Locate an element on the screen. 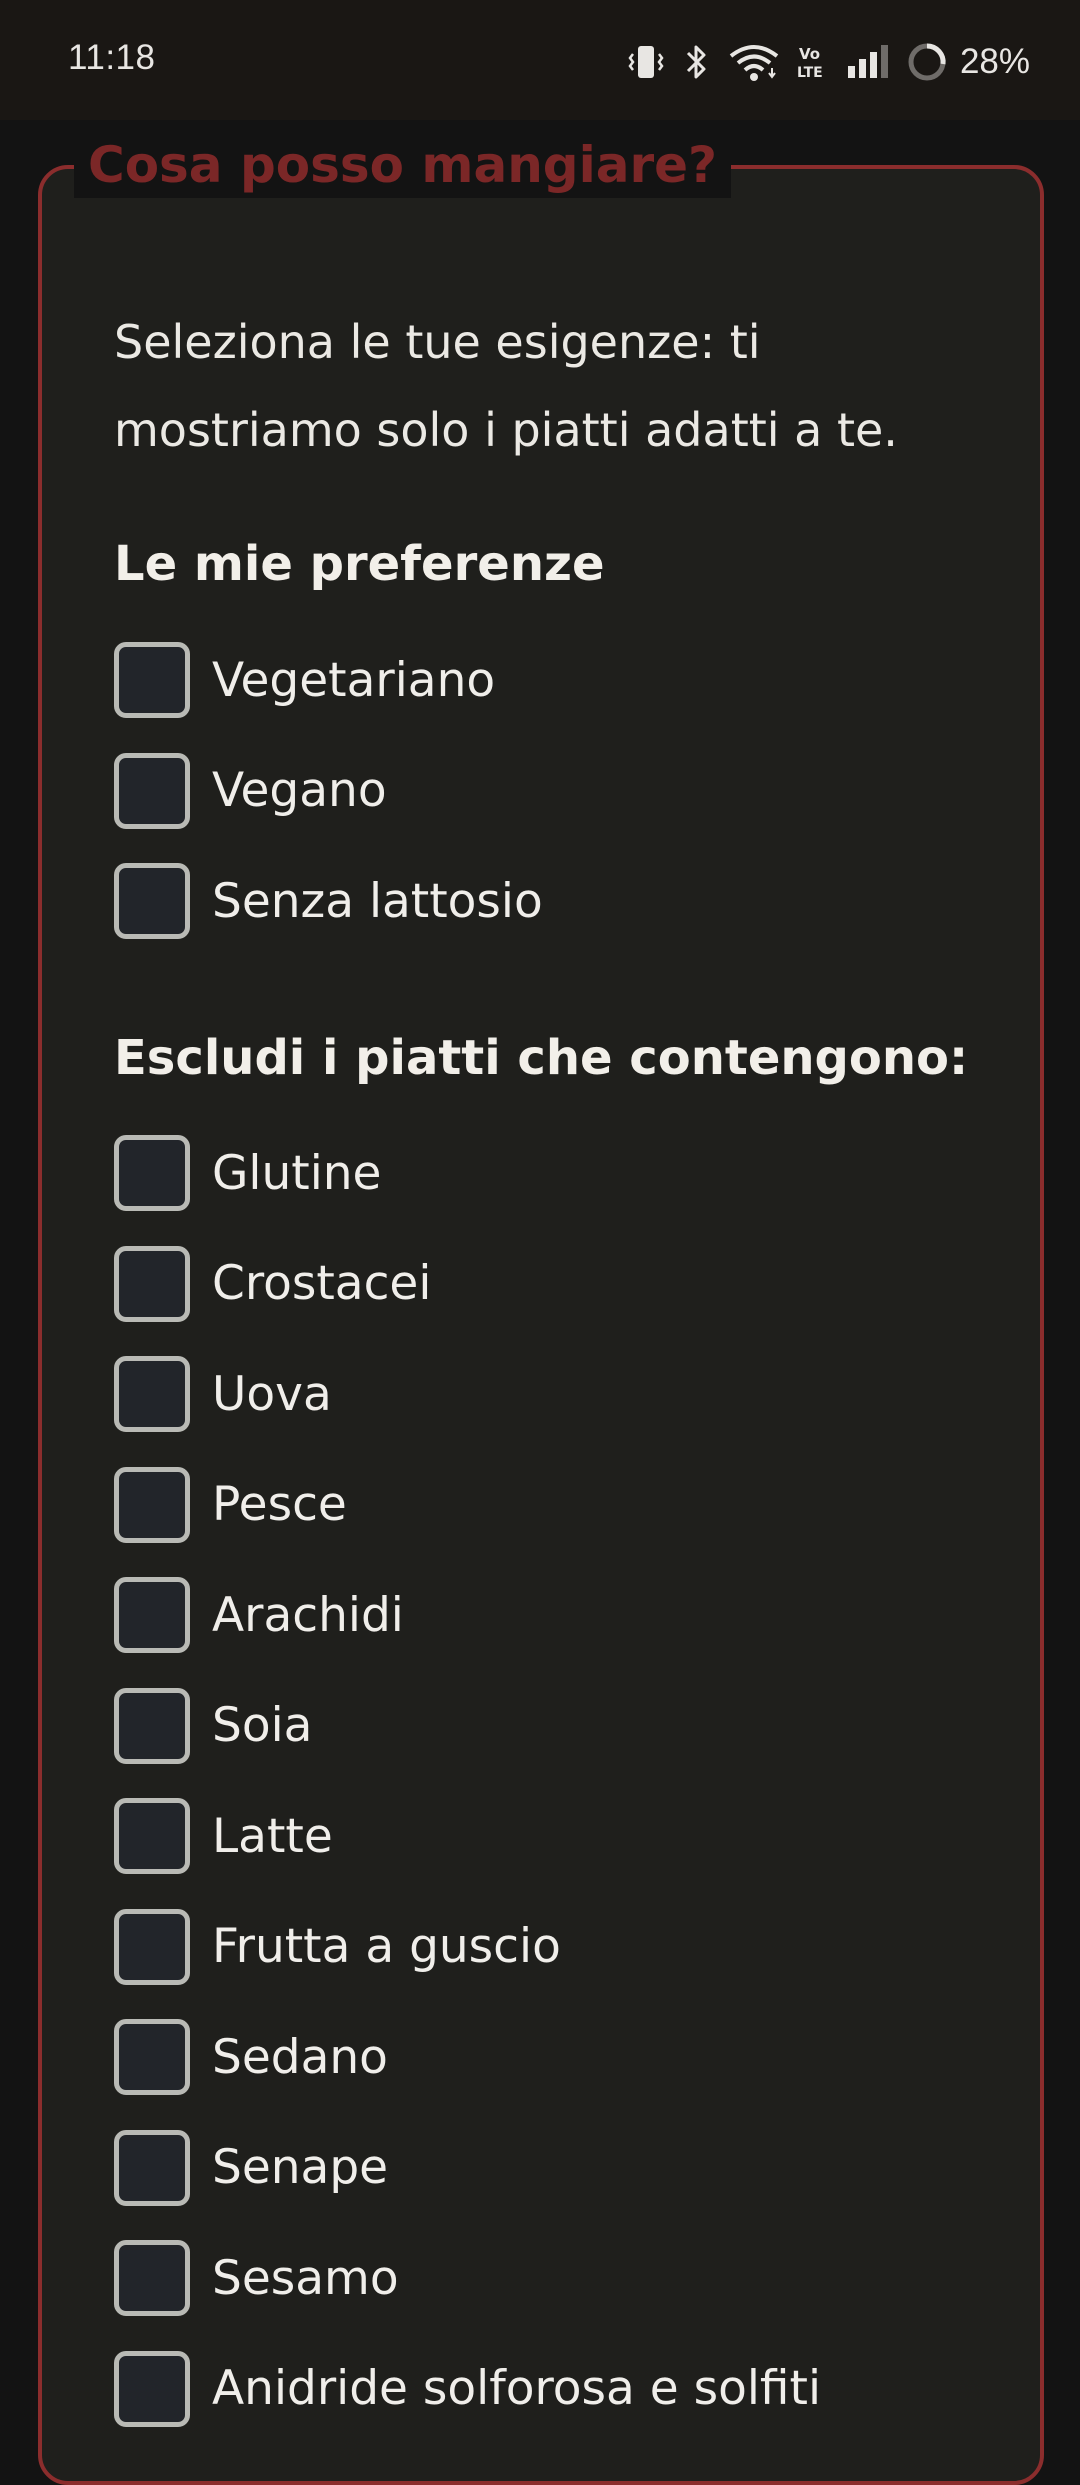 The image size is (1080, 2485). option-label: Vegetariano is located at coordinates (354, 680).